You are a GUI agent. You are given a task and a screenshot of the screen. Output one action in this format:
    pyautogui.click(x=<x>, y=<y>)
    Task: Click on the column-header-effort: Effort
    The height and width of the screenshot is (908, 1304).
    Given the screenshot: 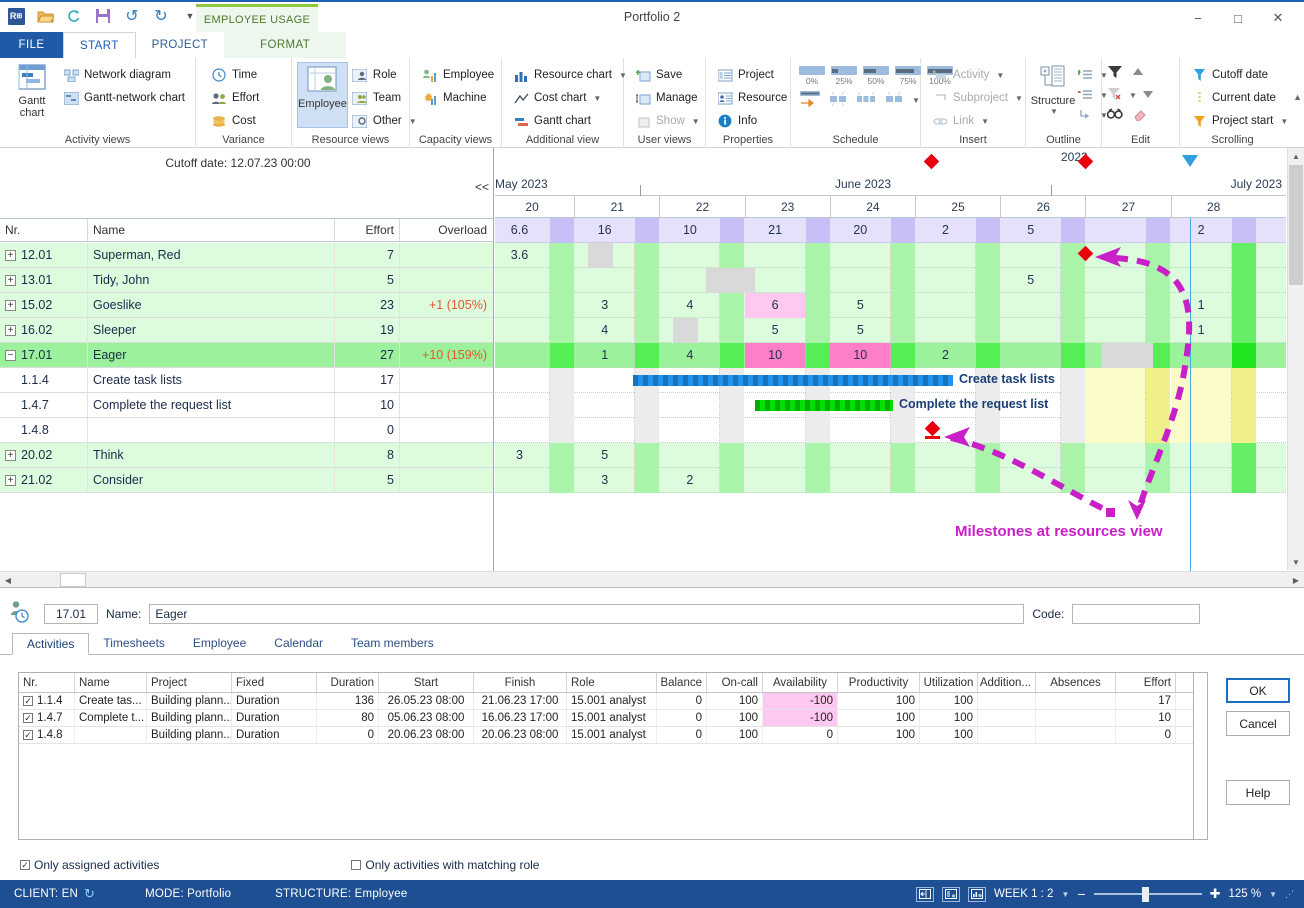 What is the action you would take?
    pyautogui.click(x=367, y=230)
    